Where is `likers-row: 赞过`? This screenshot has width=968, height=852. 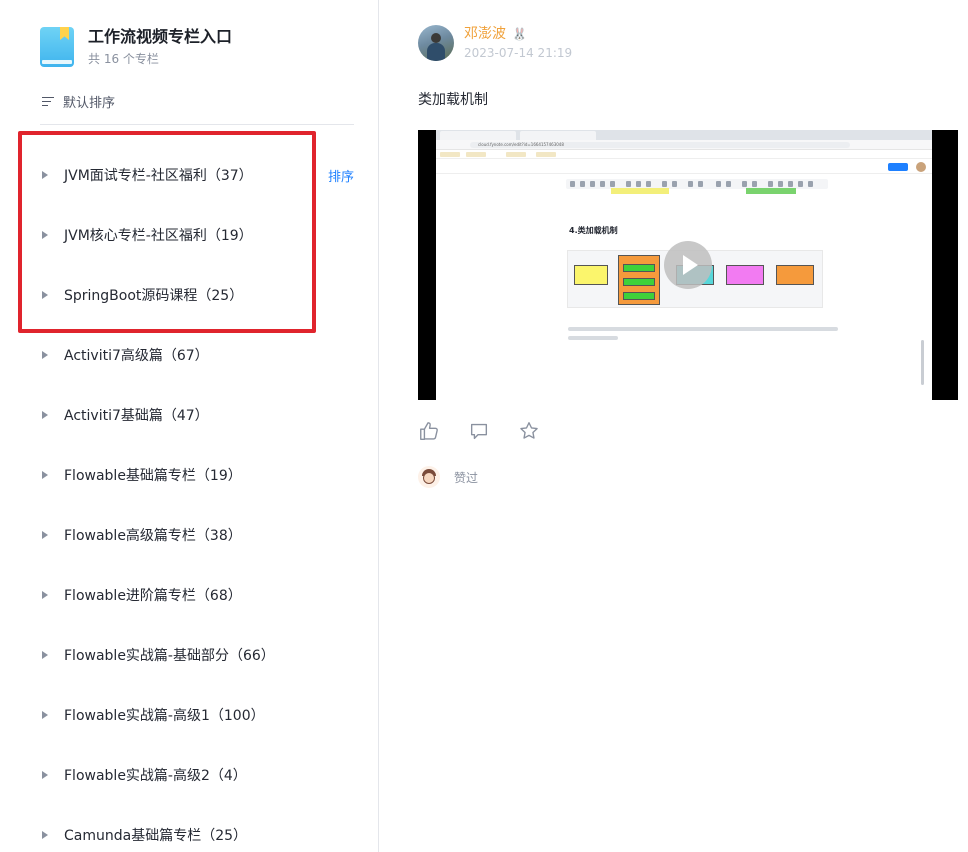
likers-row: 赞过 is located at coordinates (688, 477).